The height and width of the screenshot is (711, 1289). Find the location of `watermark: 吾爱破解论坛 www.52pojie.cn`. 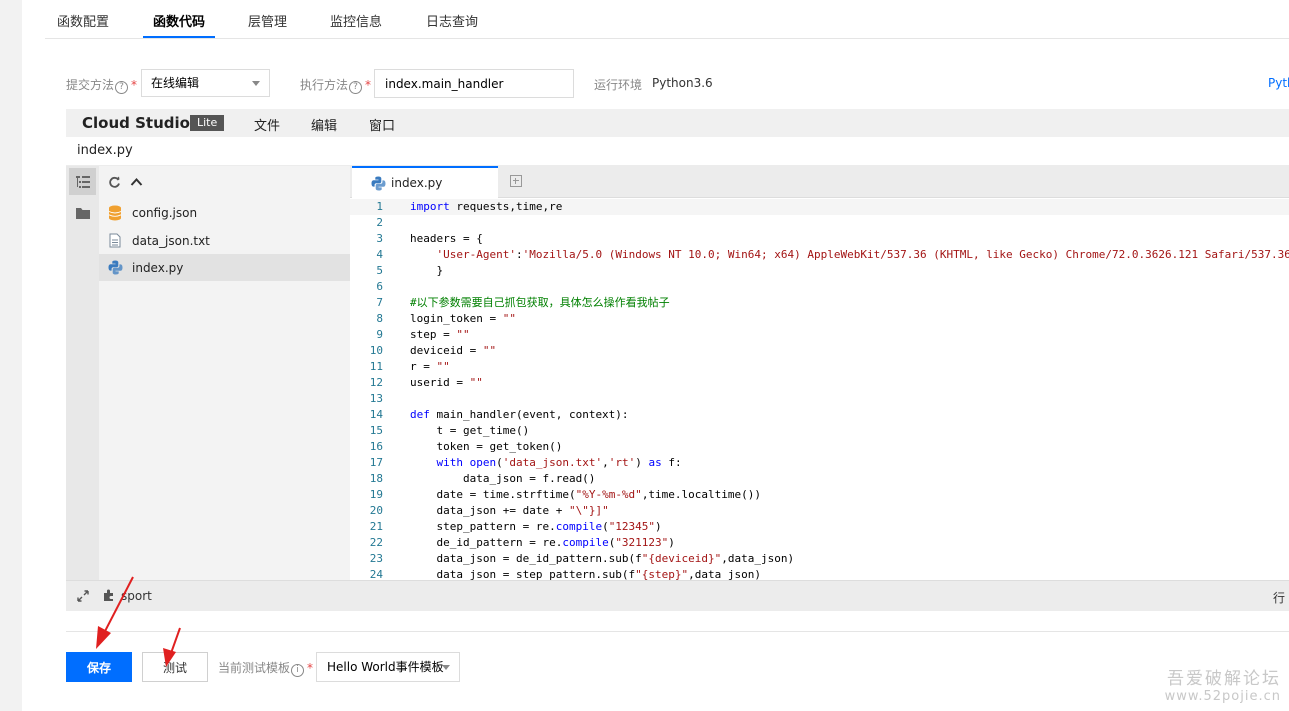

watermark: 吾爱破解论坛 www.52pojie.cn is located at coordinates (1223, 684).